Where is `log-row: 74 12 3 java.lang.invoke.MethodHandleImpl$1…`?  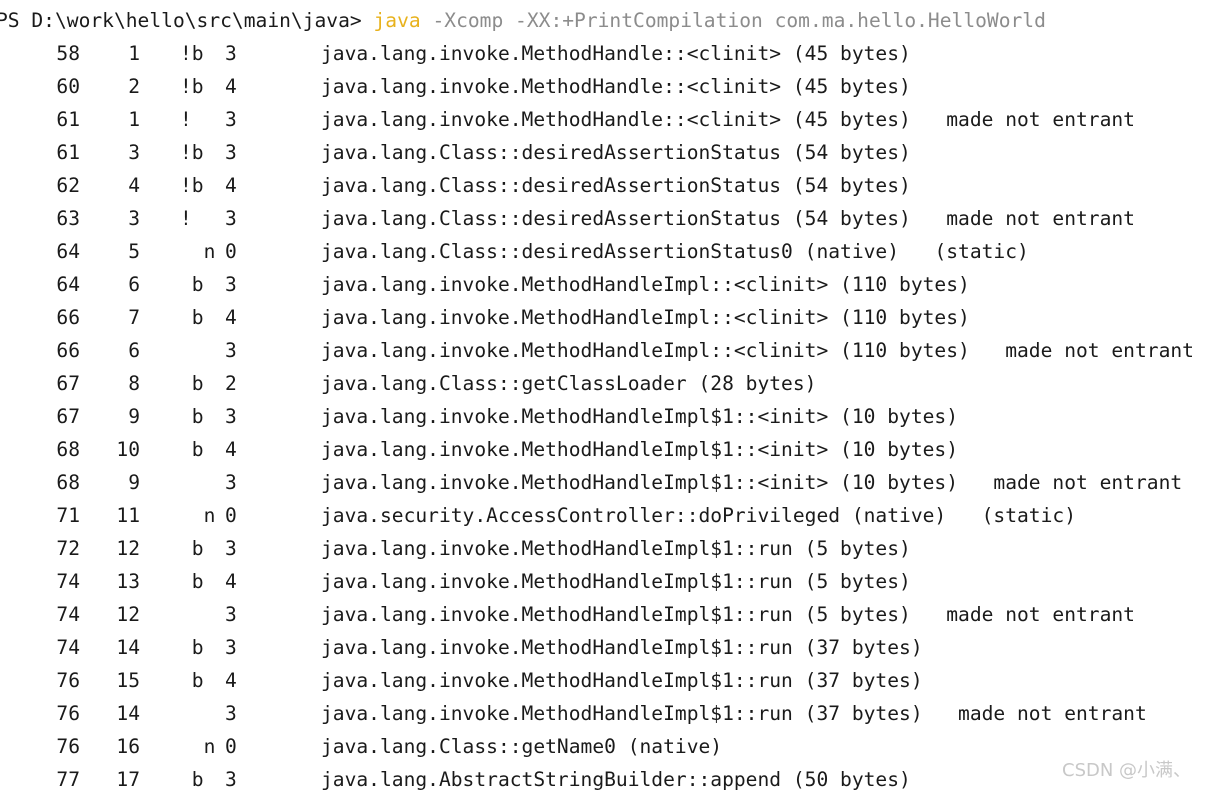
log-row: 74 12 3 java.lang.invoke.MethodHandleImpl$1… is located at coordinates (612, 614).